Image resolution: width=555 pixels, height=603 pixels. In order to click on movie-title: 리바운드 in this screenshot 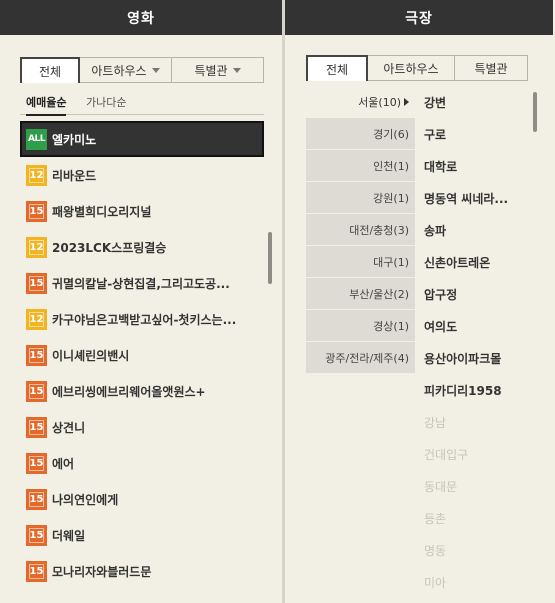, I will do `click(74, 175)`.